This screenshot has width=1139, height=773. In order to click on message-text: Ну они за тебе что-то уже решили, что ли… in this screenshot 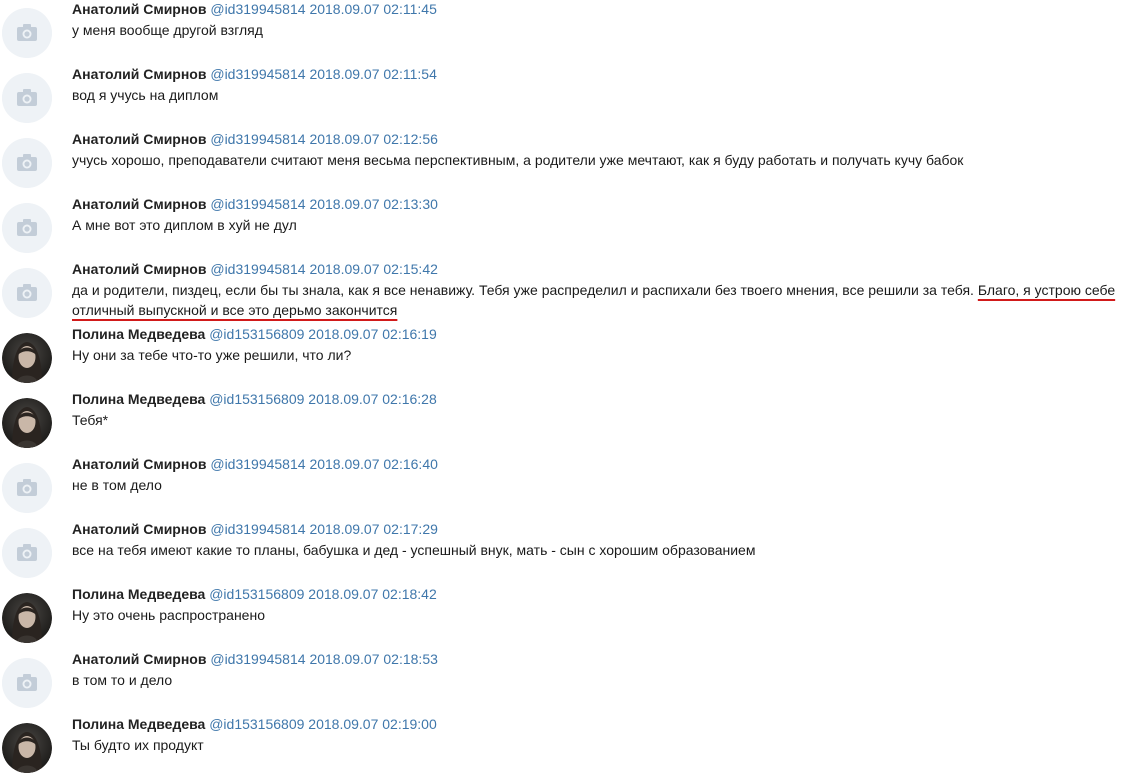, I will do `click(605, 355)`.